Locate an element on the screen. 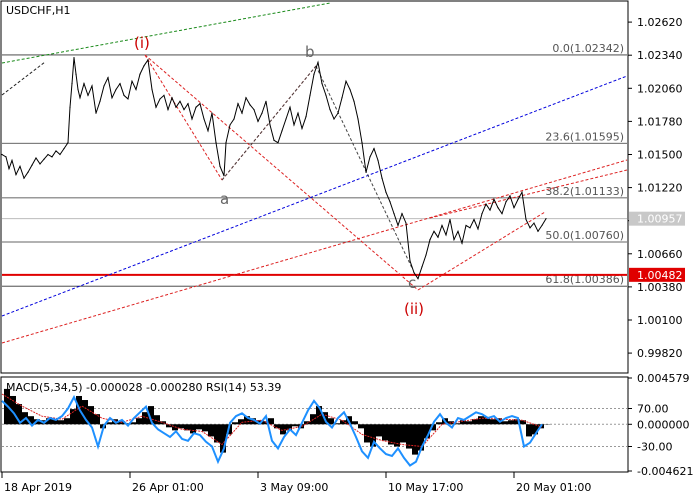 The height and width of the screenshot is (500, 700). time-tick-label: 10 May 17:00 is located at coordinates (425, 487).